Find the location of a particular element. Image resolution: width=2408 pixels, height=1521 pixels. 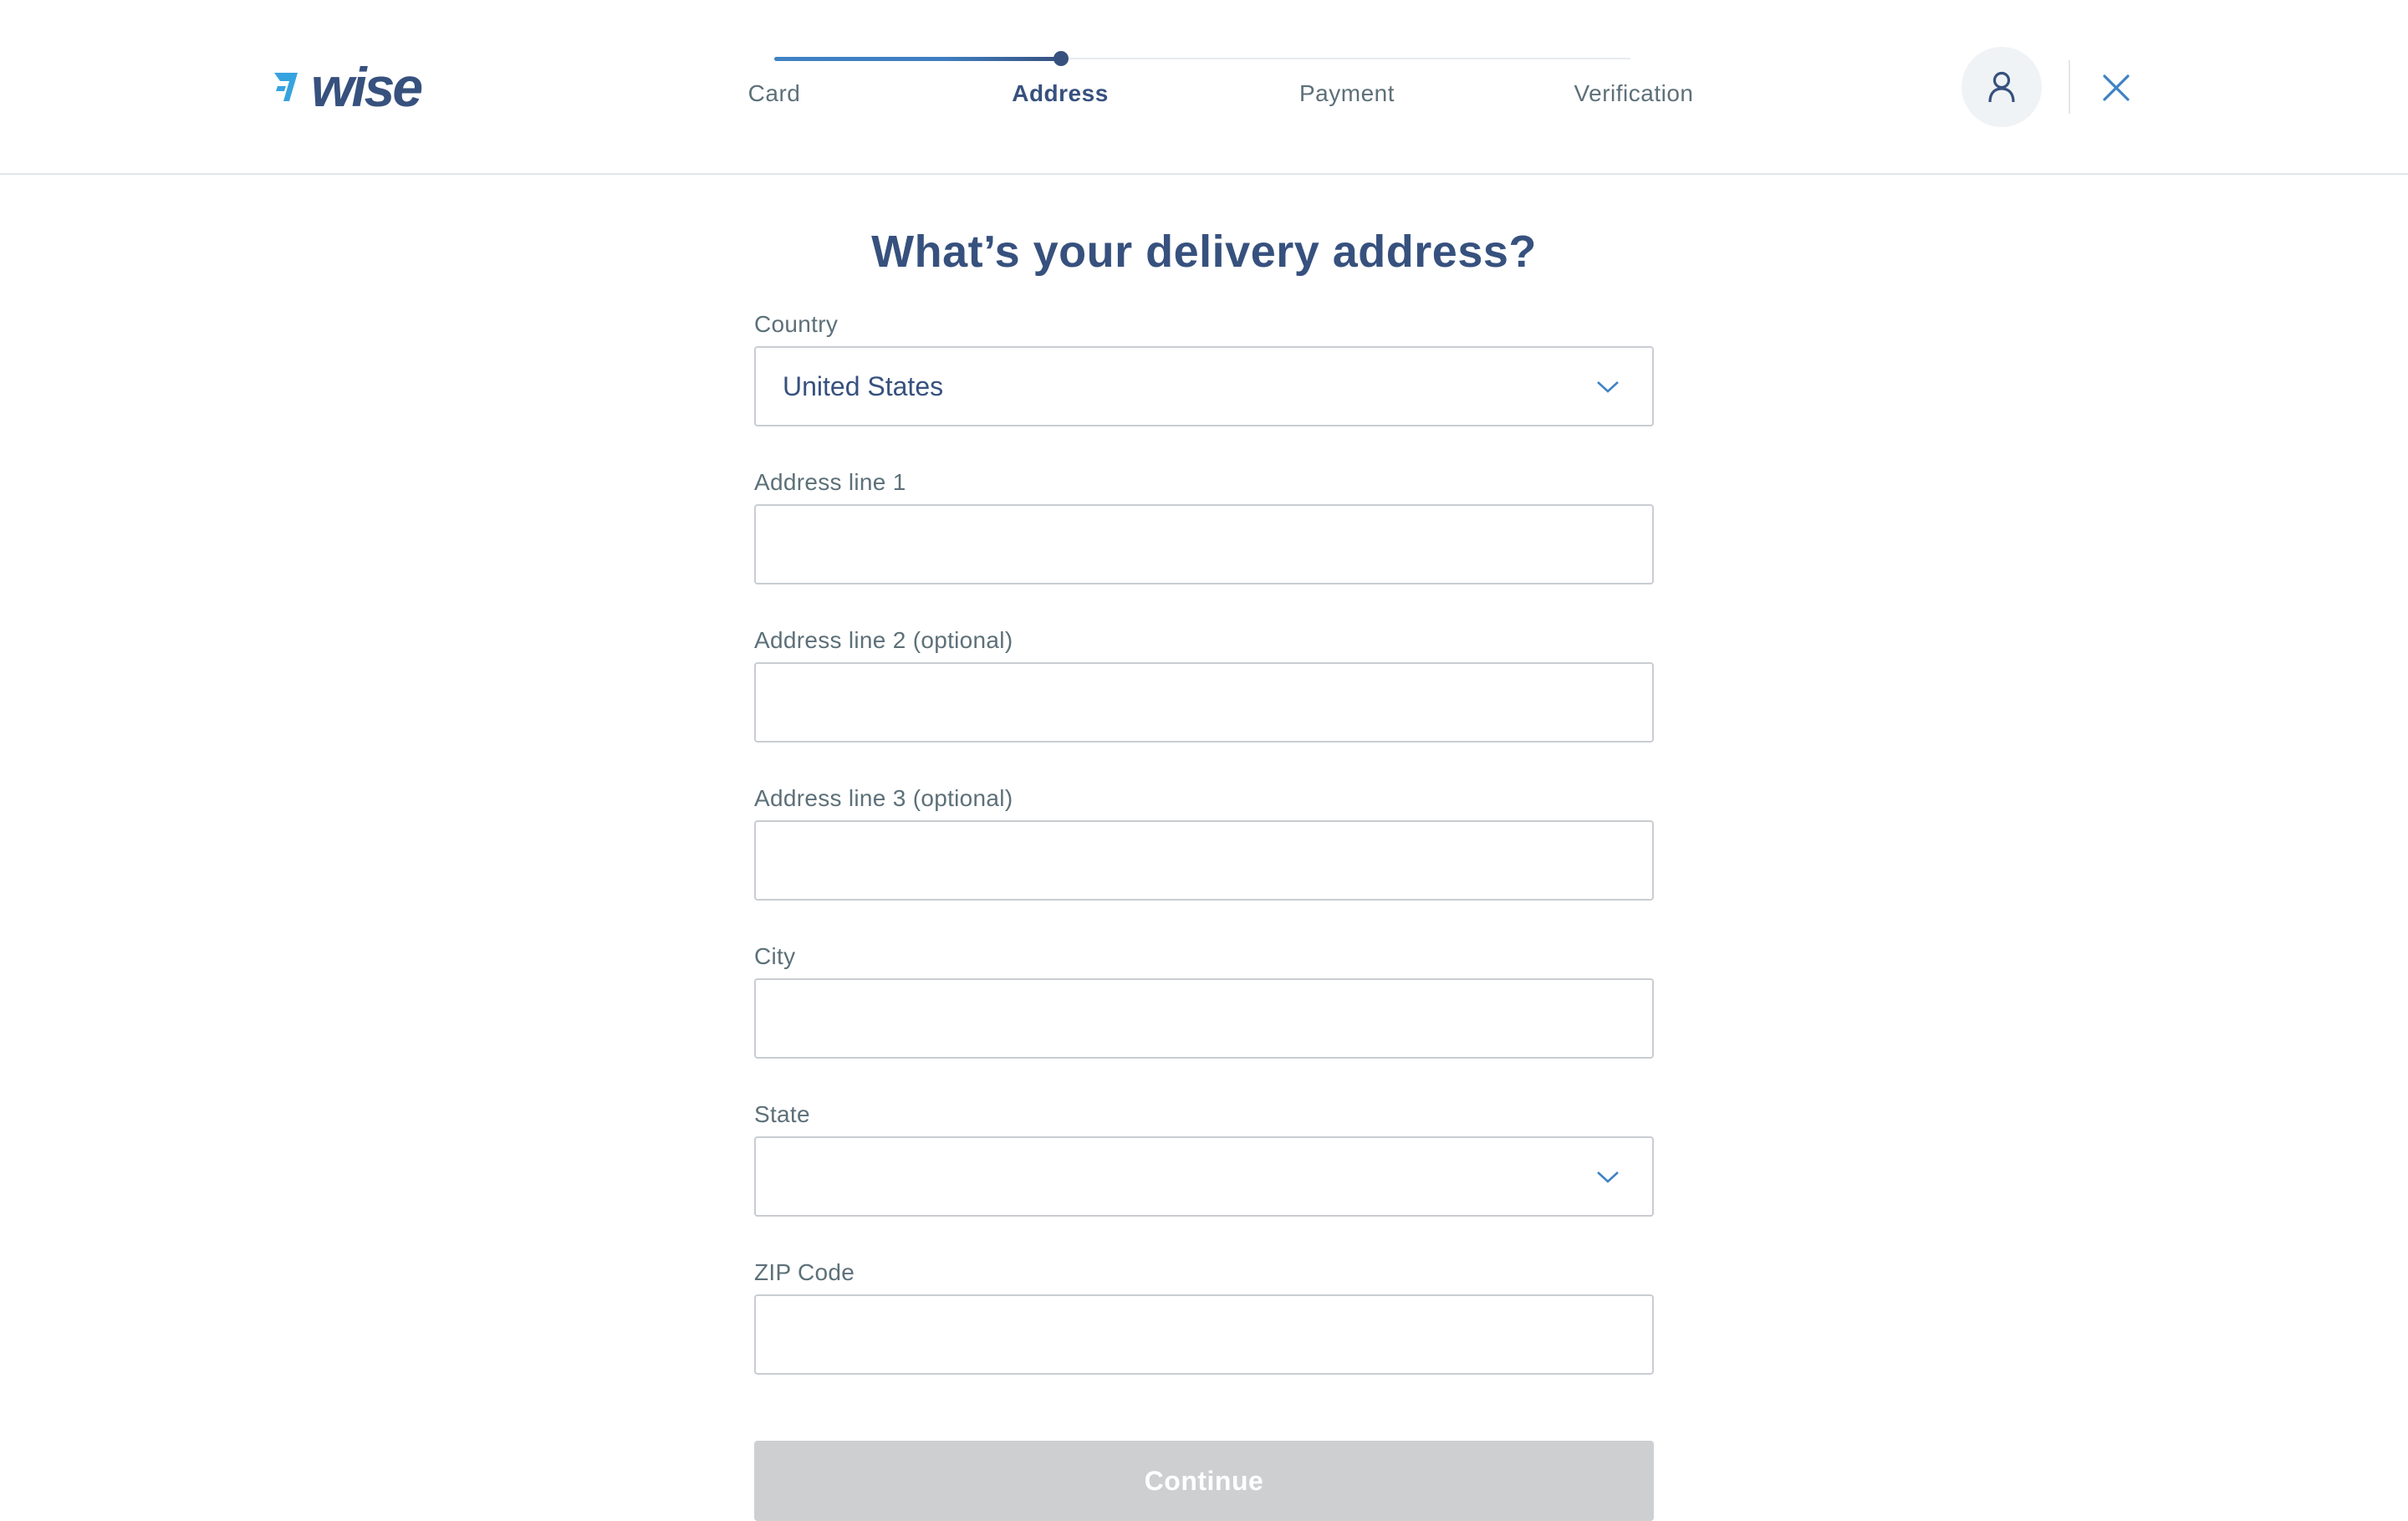

address-line-2-input is located at coordinates (1204, 702).